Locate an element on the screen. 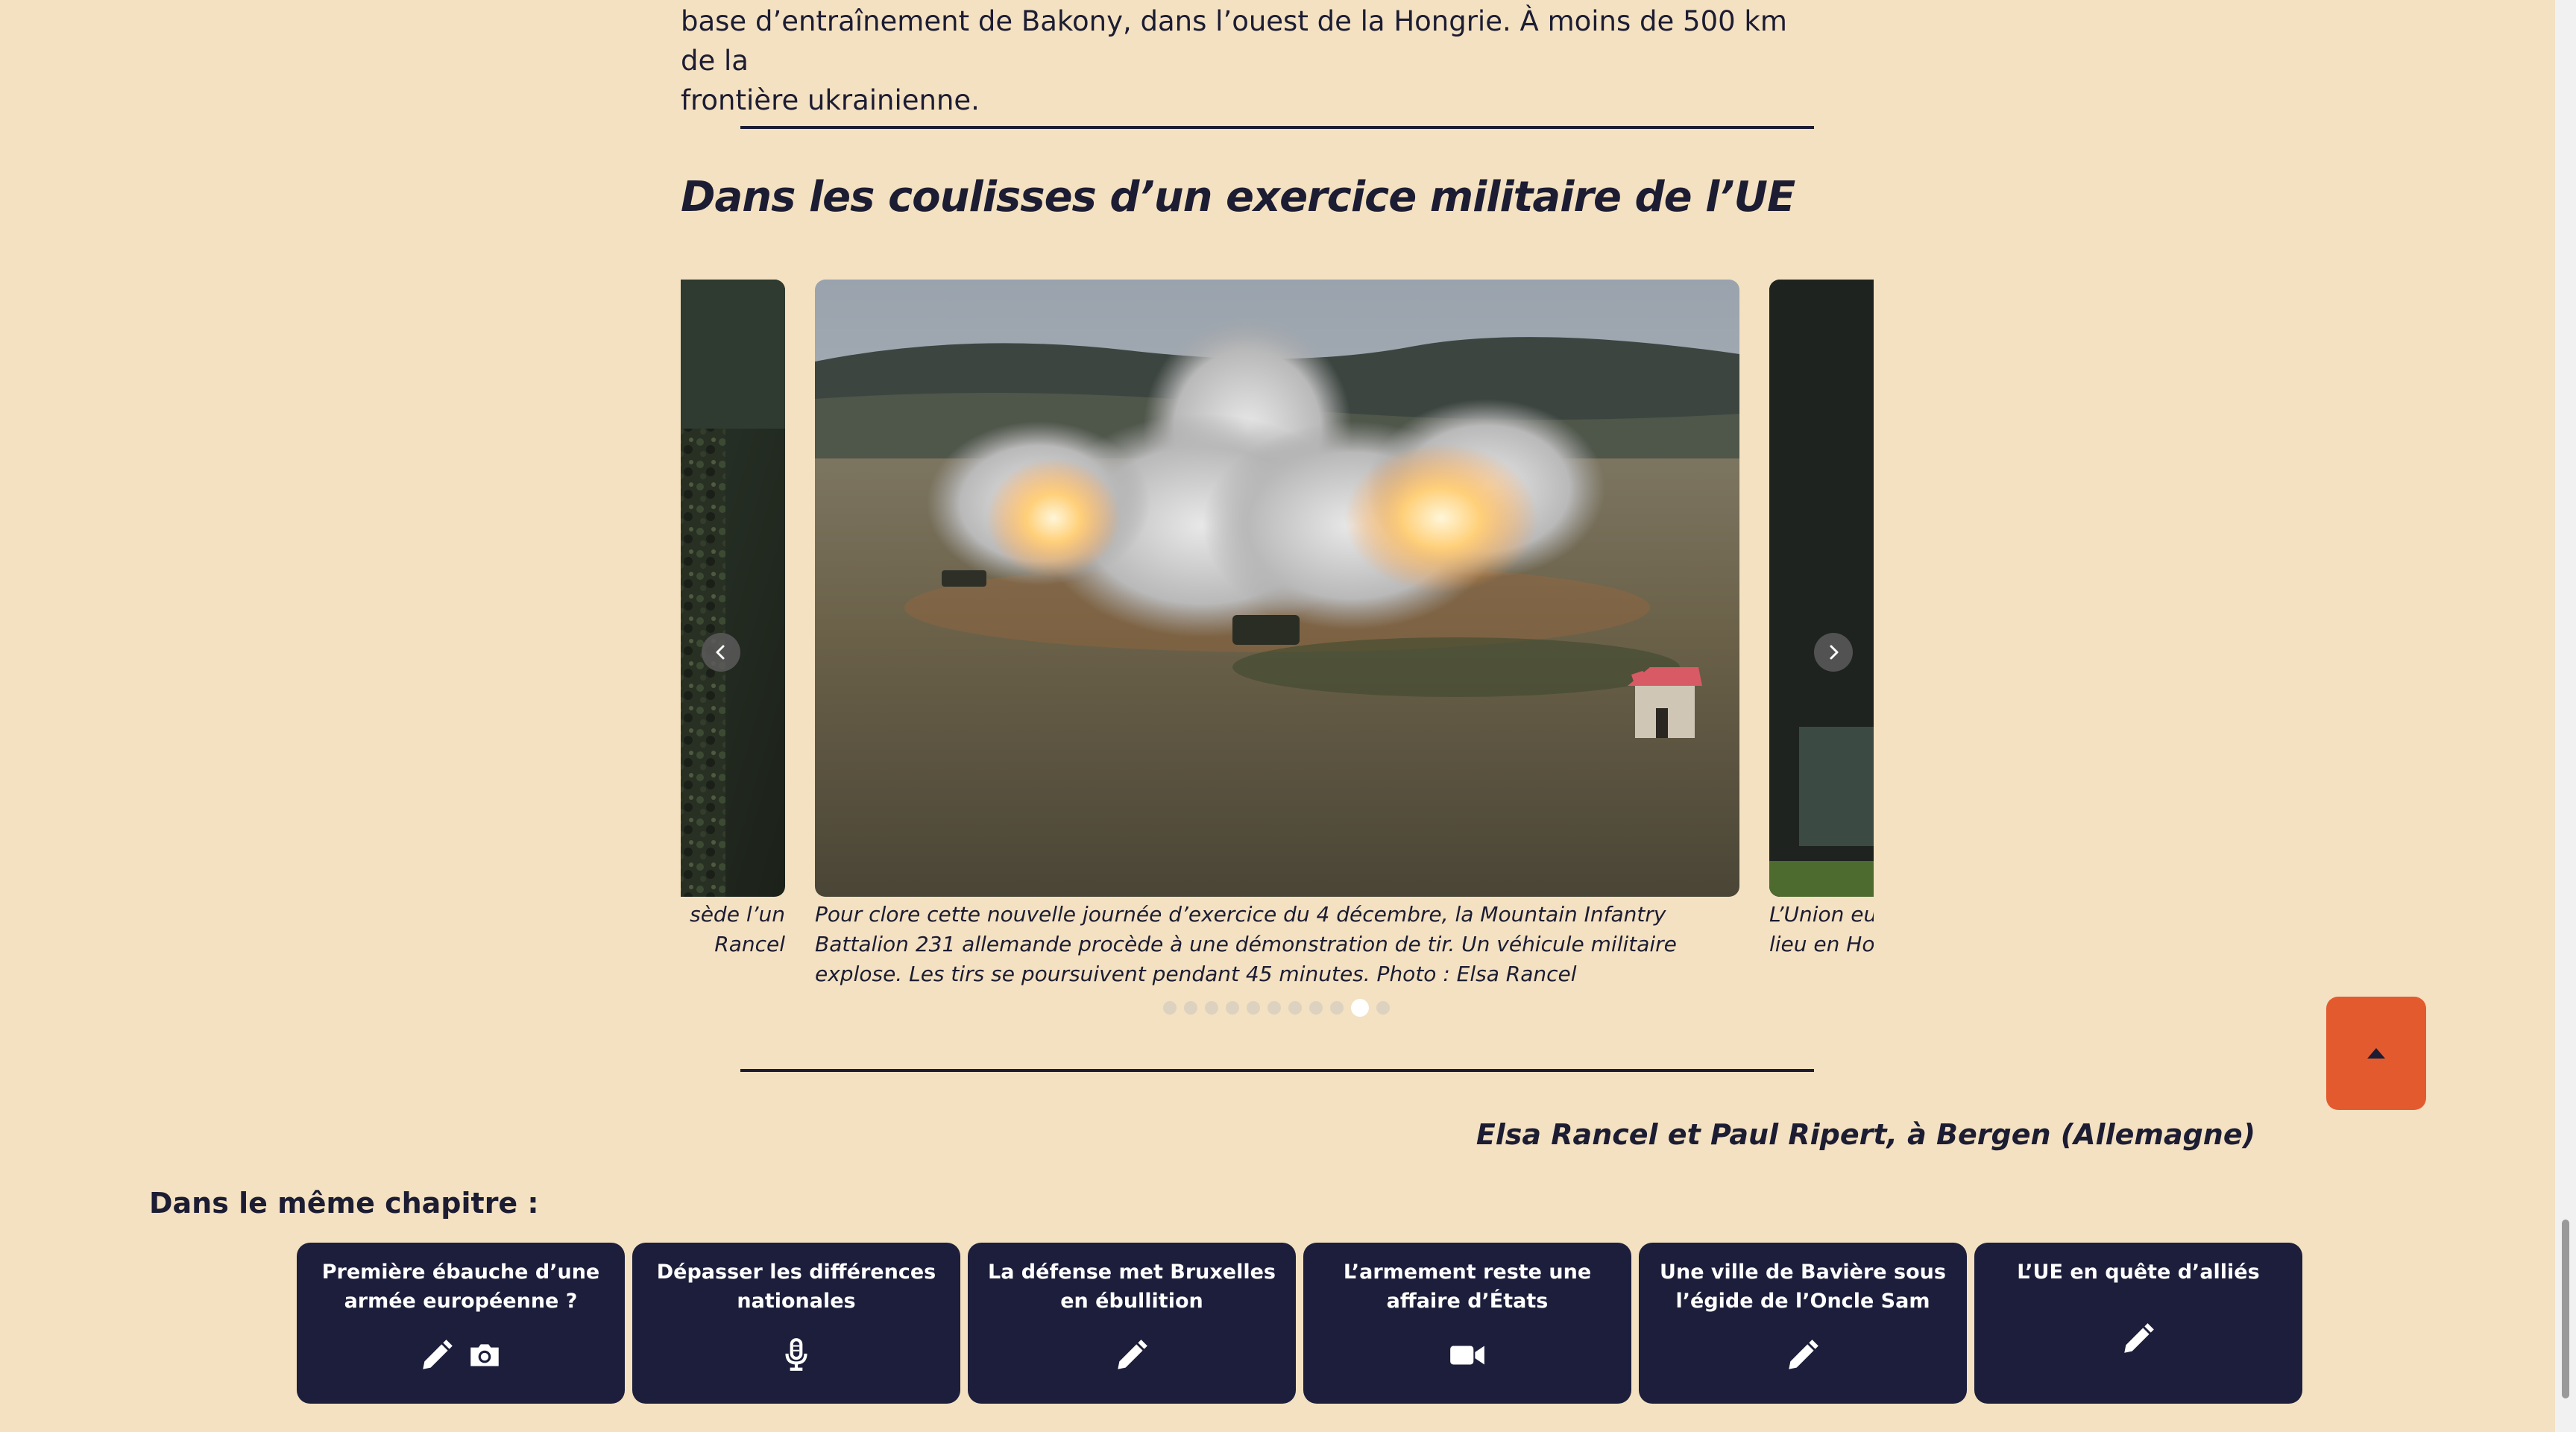  chapter-card-2: Dépasser les différences nationales is located at coordinates (796, 1323).